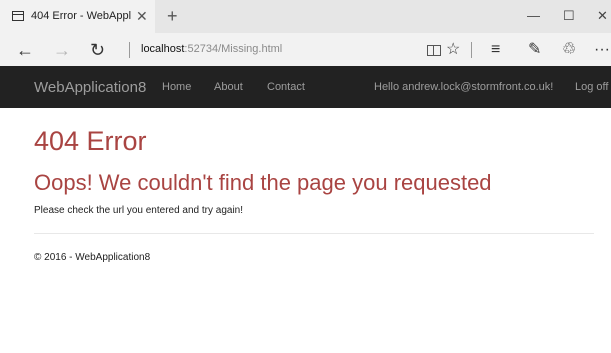 The height and width of the screenshot is (353, 611). Describe the element at coordinates (62, 50) in the screenshot. I see `forward-icon: →` at that location.